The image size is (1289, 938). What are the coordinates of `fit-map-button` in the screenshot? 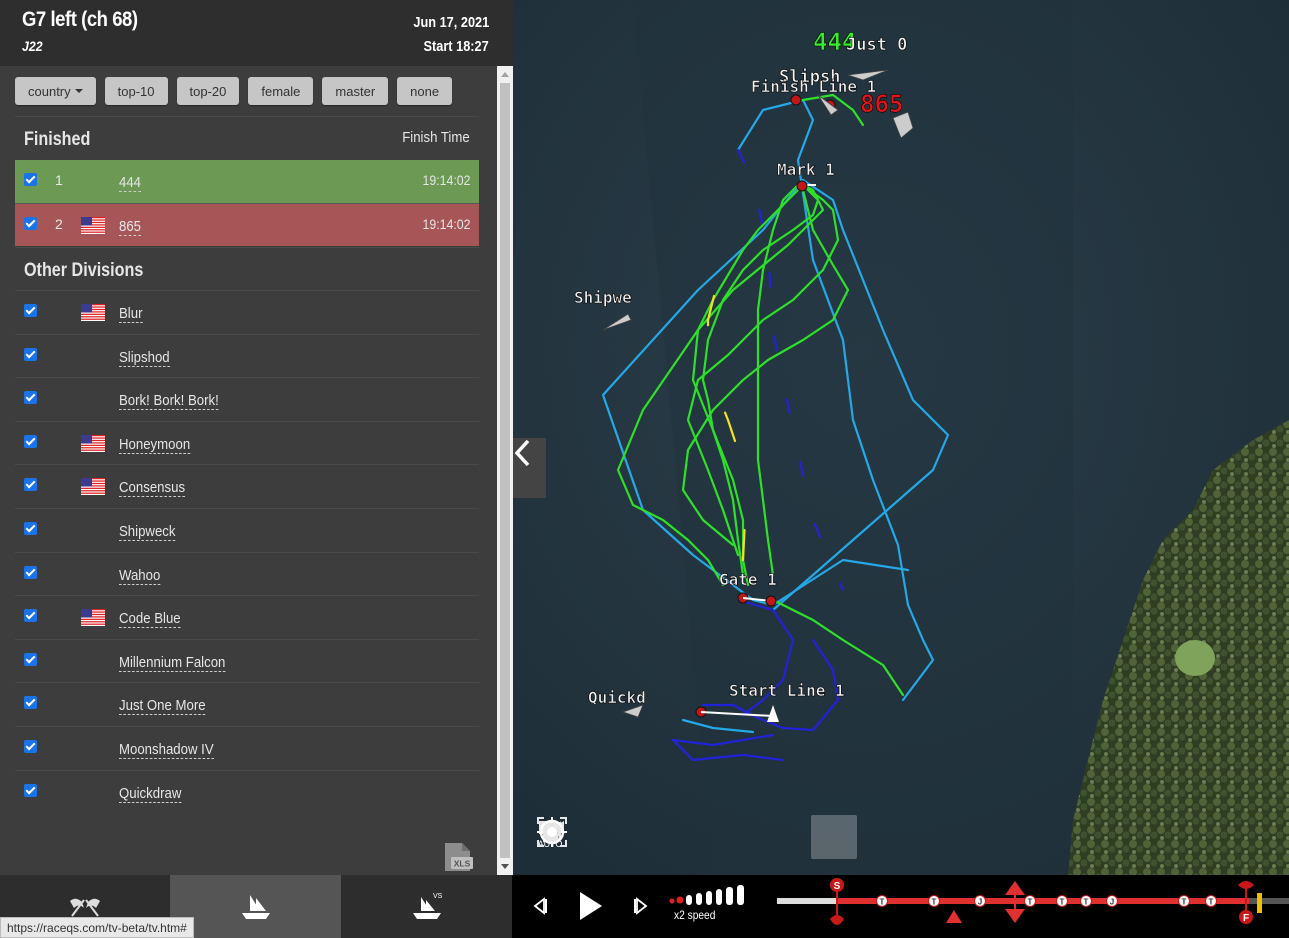 It's located at (582, 837).